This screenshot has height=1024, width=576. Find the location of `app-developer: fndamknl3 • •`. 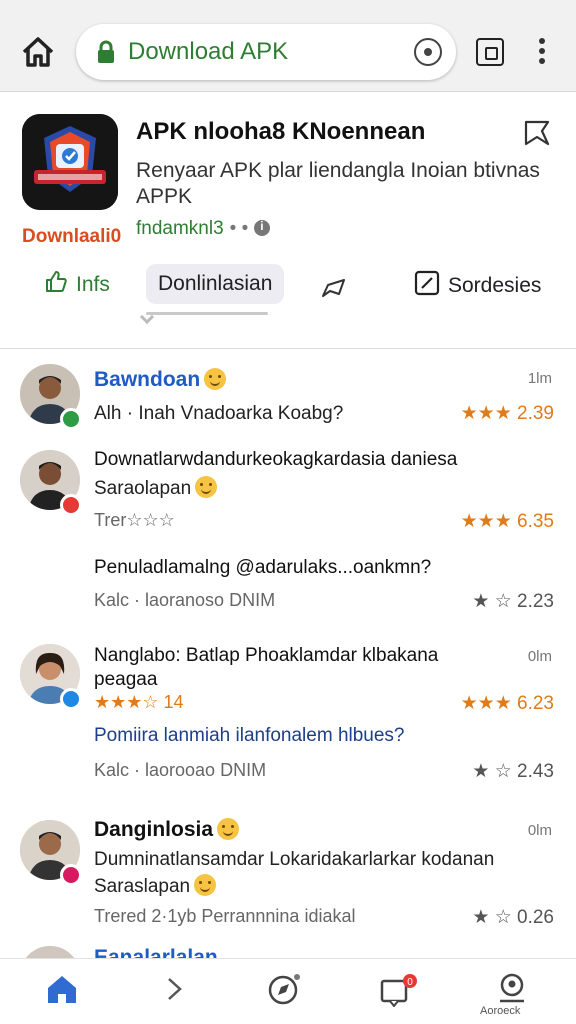

app-developer: fndamknl3 • • is located at coordinates (203, 229).